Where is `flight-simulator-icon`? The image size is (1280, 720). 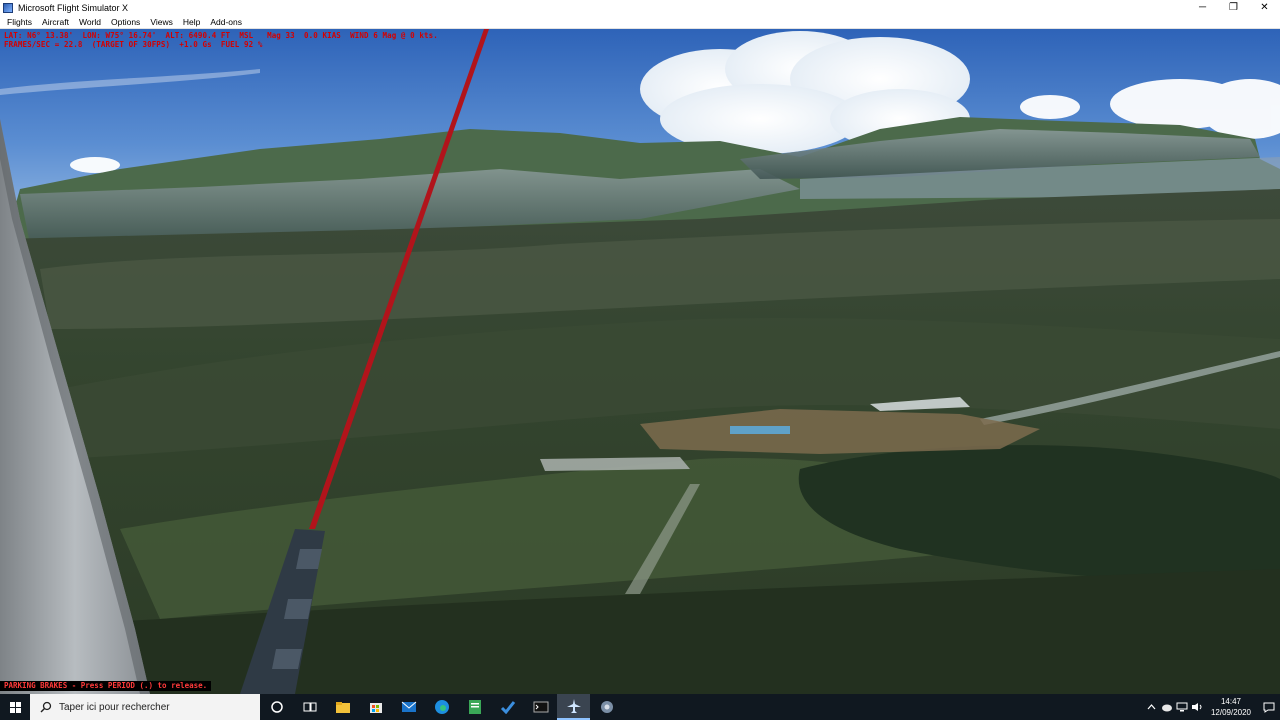 flight-simulator-icon is located at coordinates (573, 707).